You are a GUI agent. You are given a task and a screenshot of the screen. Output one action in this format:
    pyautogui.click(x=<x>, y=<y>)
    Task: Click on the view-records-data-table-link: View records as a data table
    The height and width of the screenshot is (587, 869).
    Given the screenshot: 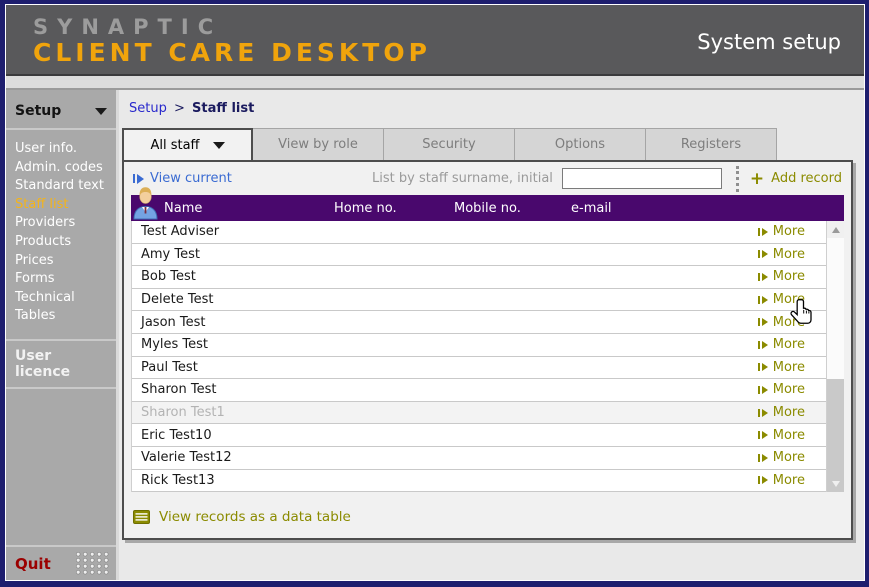 What is the action you would take?
    pyautogui.click(x=492, y=517)
    